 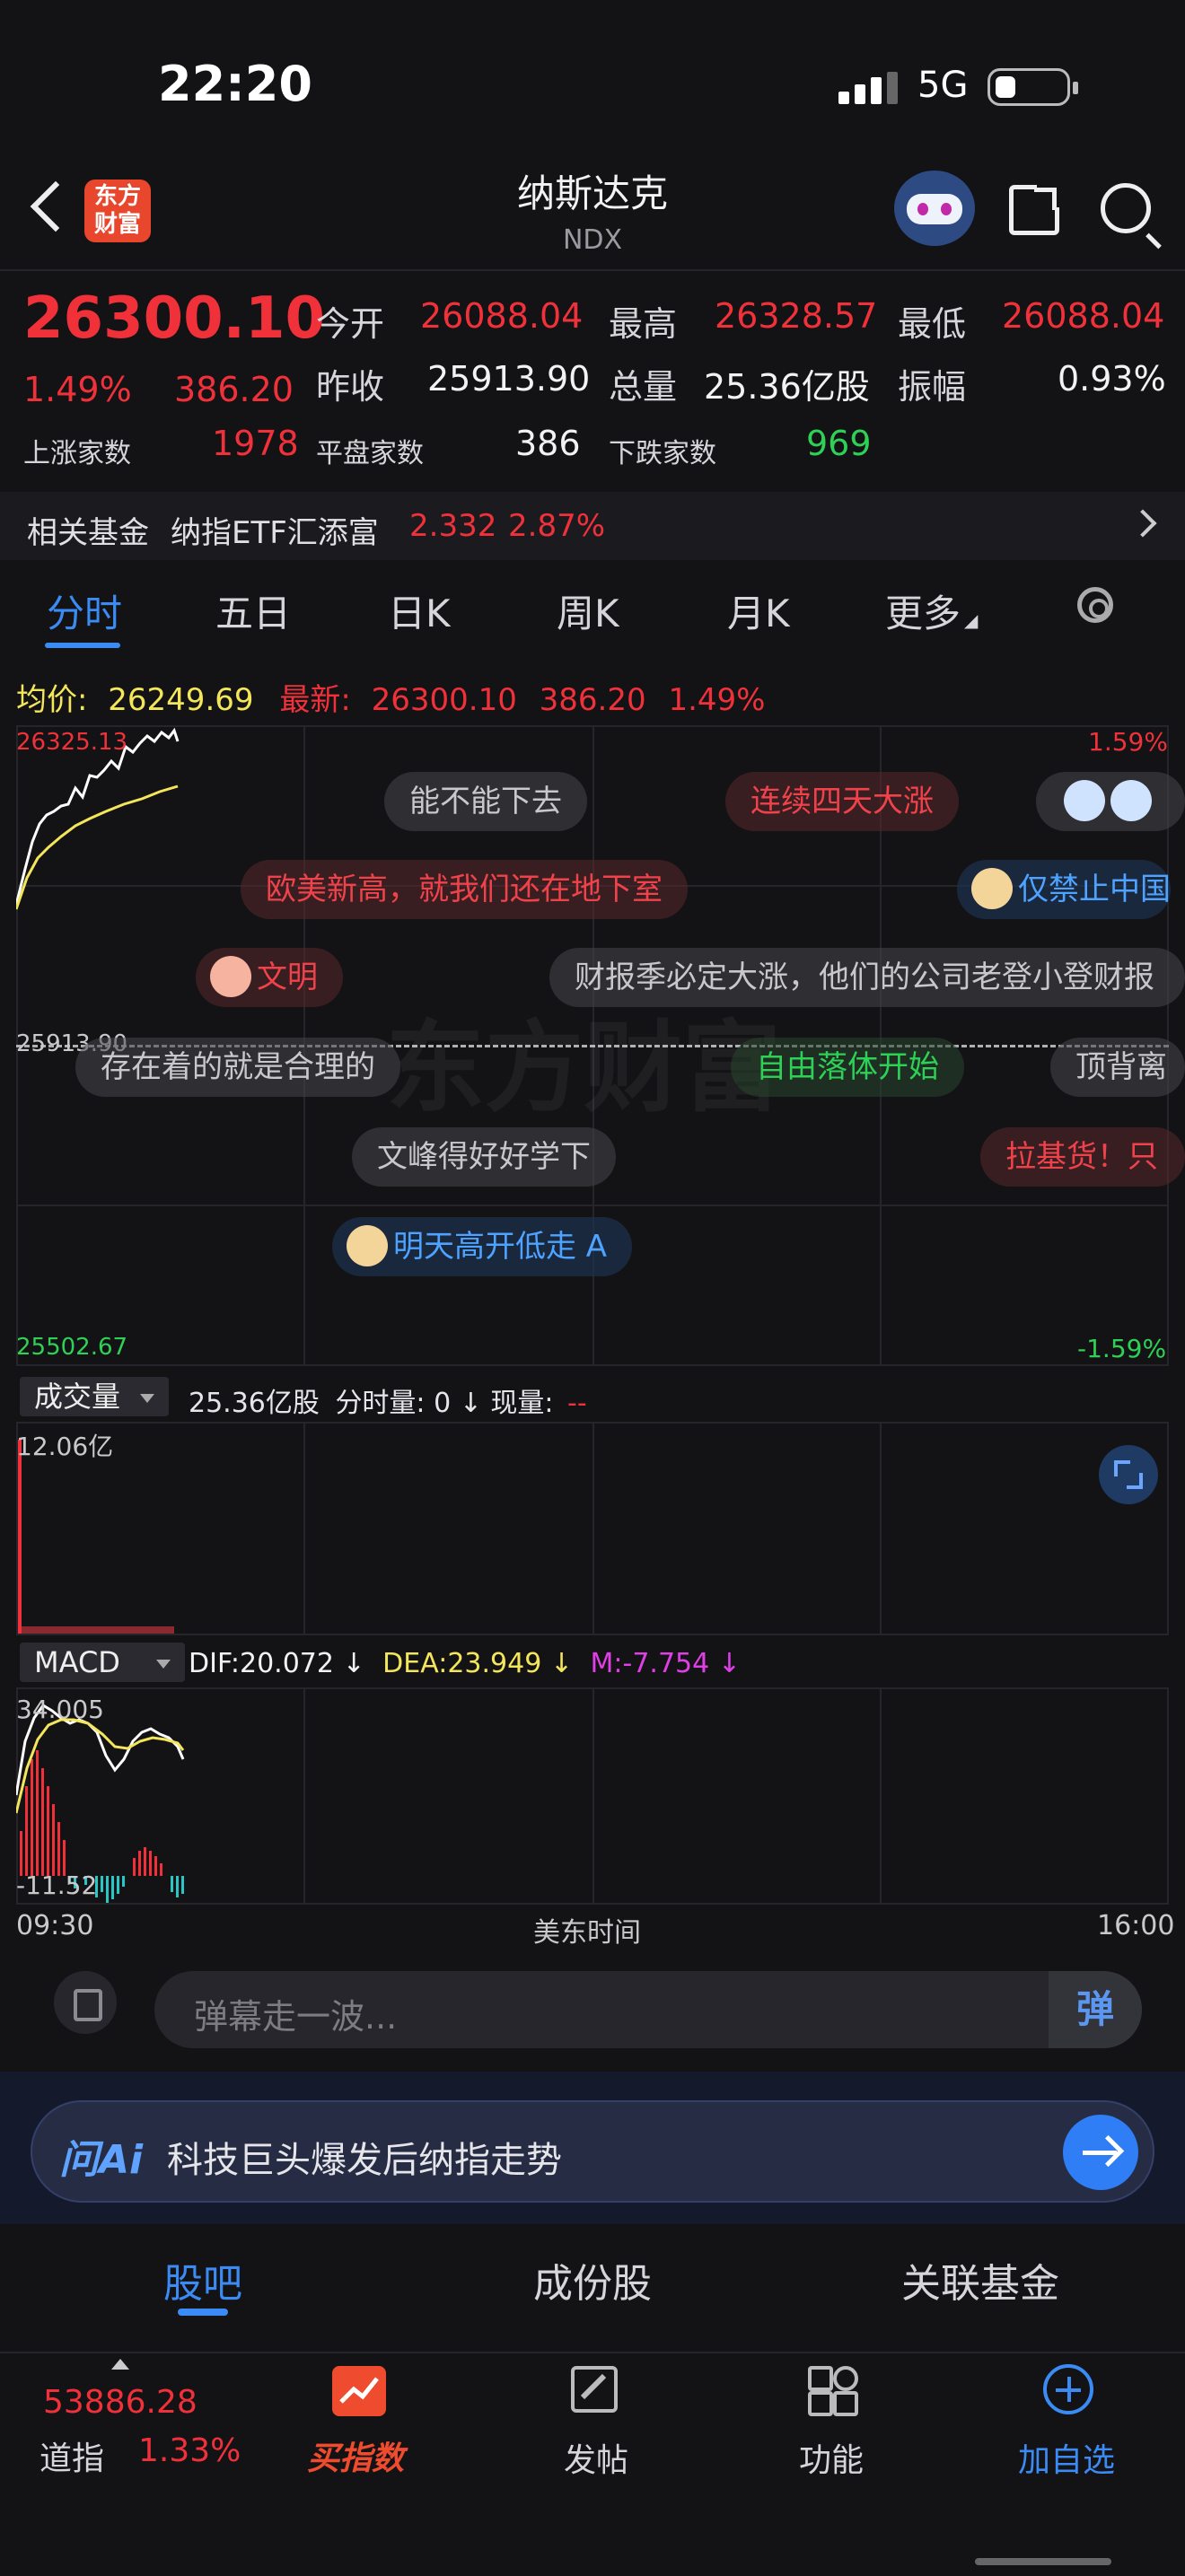 I want to click on tab-five-day: 五日, so click(x=253, y=610).